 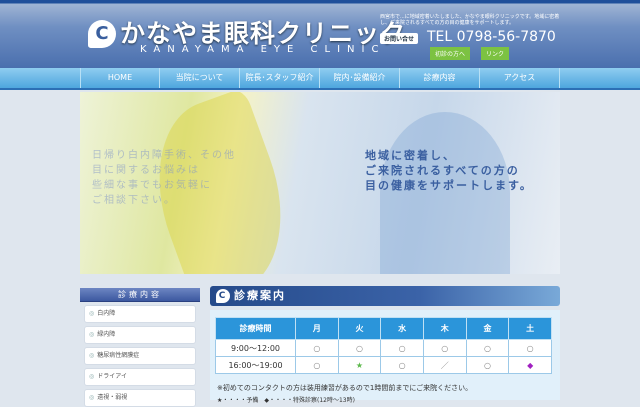 What do you see at coordinates (442, 170) in the screenshot?
I see `hero-line: ご来院されるすべての方の` at bounding box center [442, 170].